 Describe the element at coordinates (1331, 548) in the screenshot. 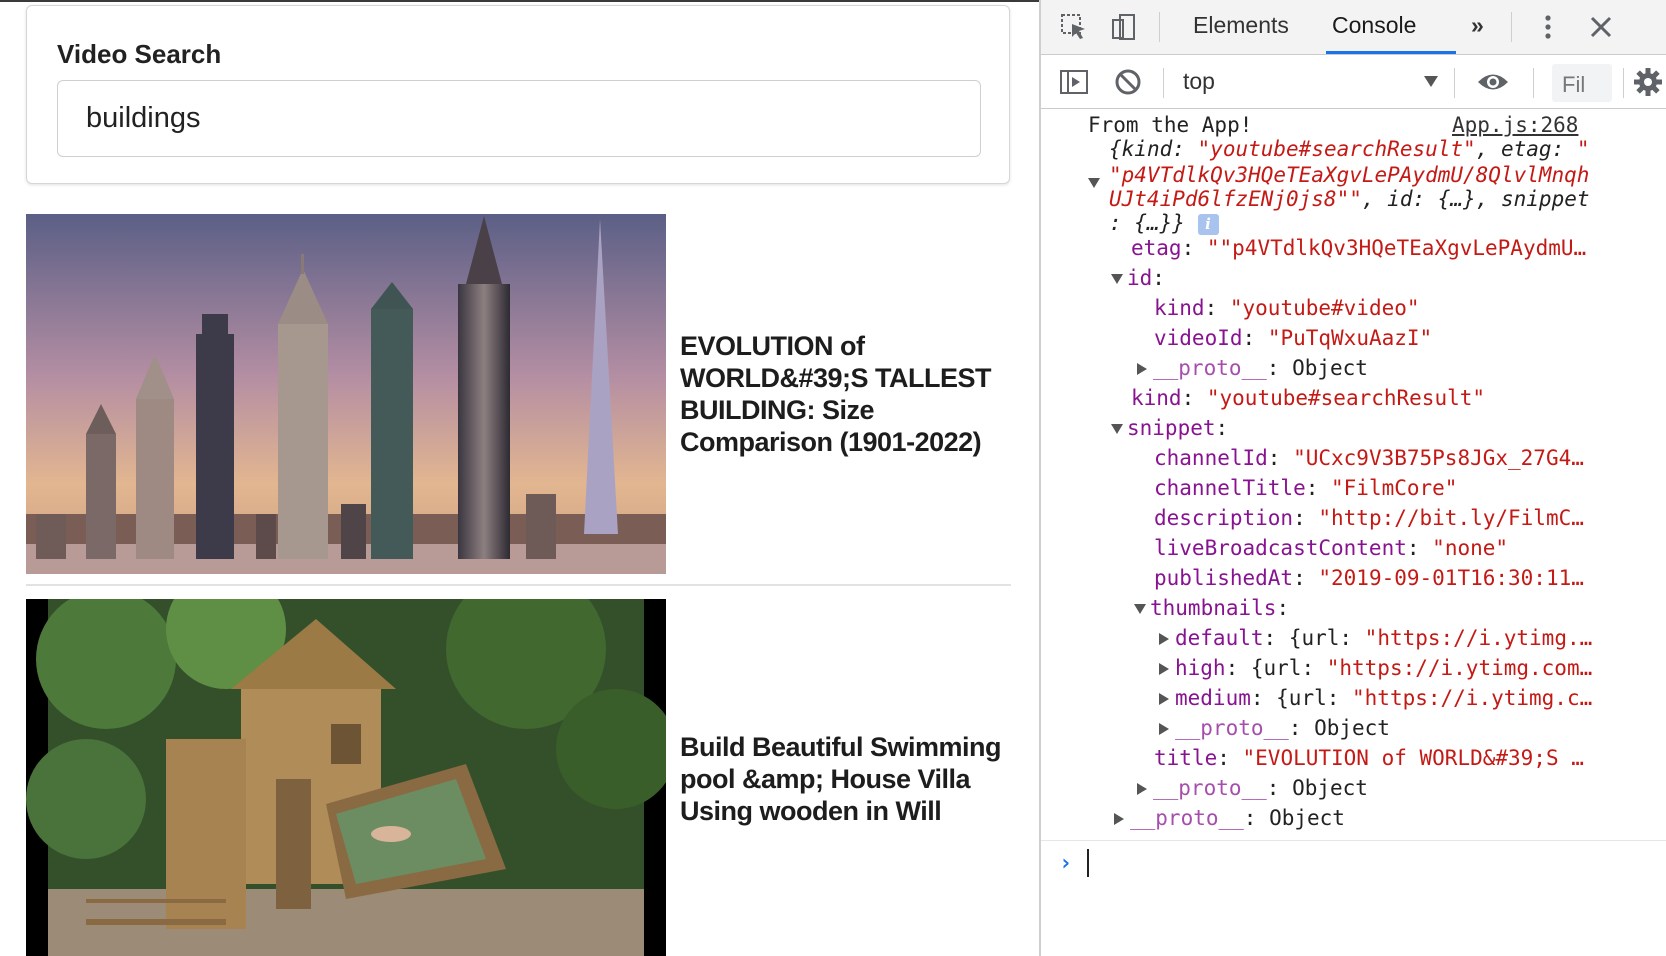

I see `prop-liveBroadcastContent: liveBroadcastContent: "none"` at that location.